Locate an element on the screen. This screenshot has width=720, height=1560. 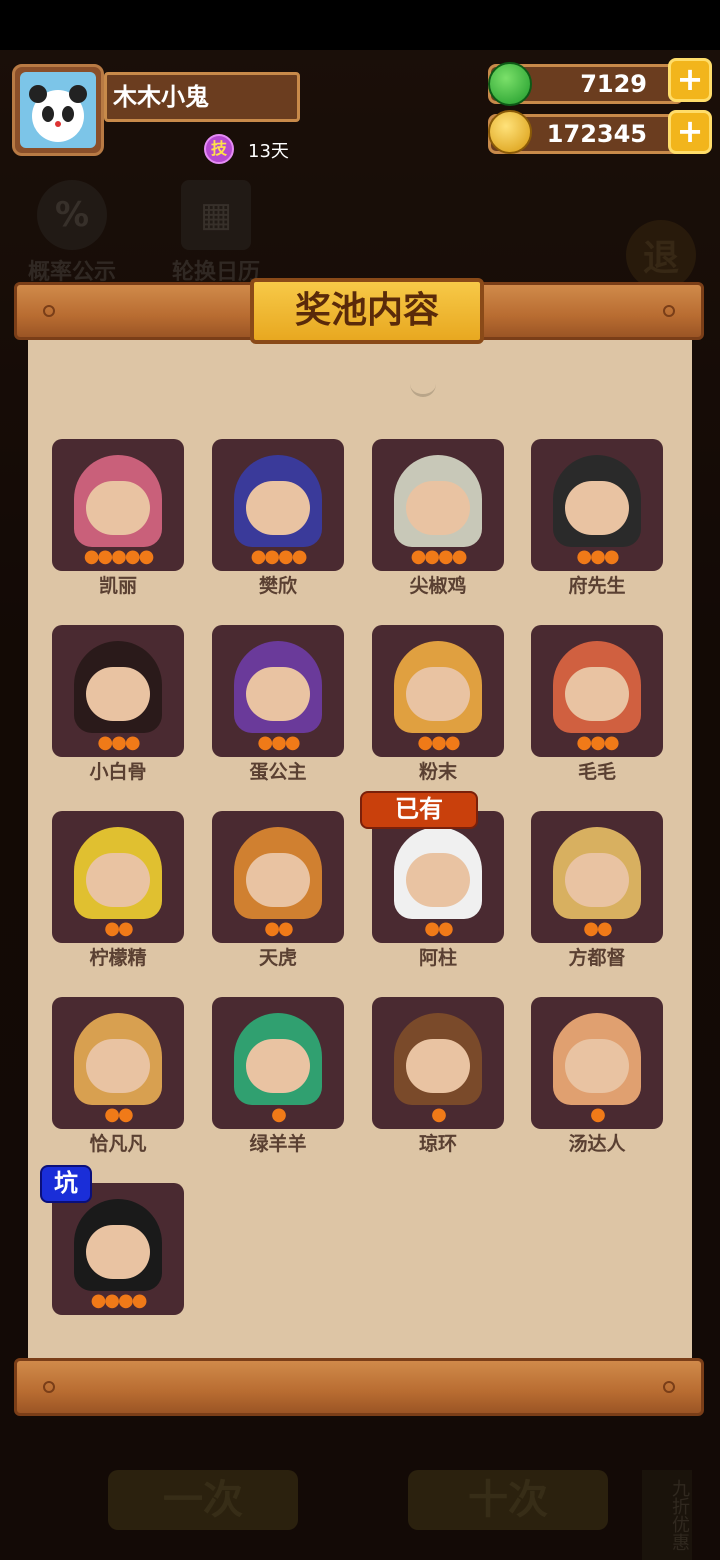
add-coin-label: + is located at coordinates (690, 131).